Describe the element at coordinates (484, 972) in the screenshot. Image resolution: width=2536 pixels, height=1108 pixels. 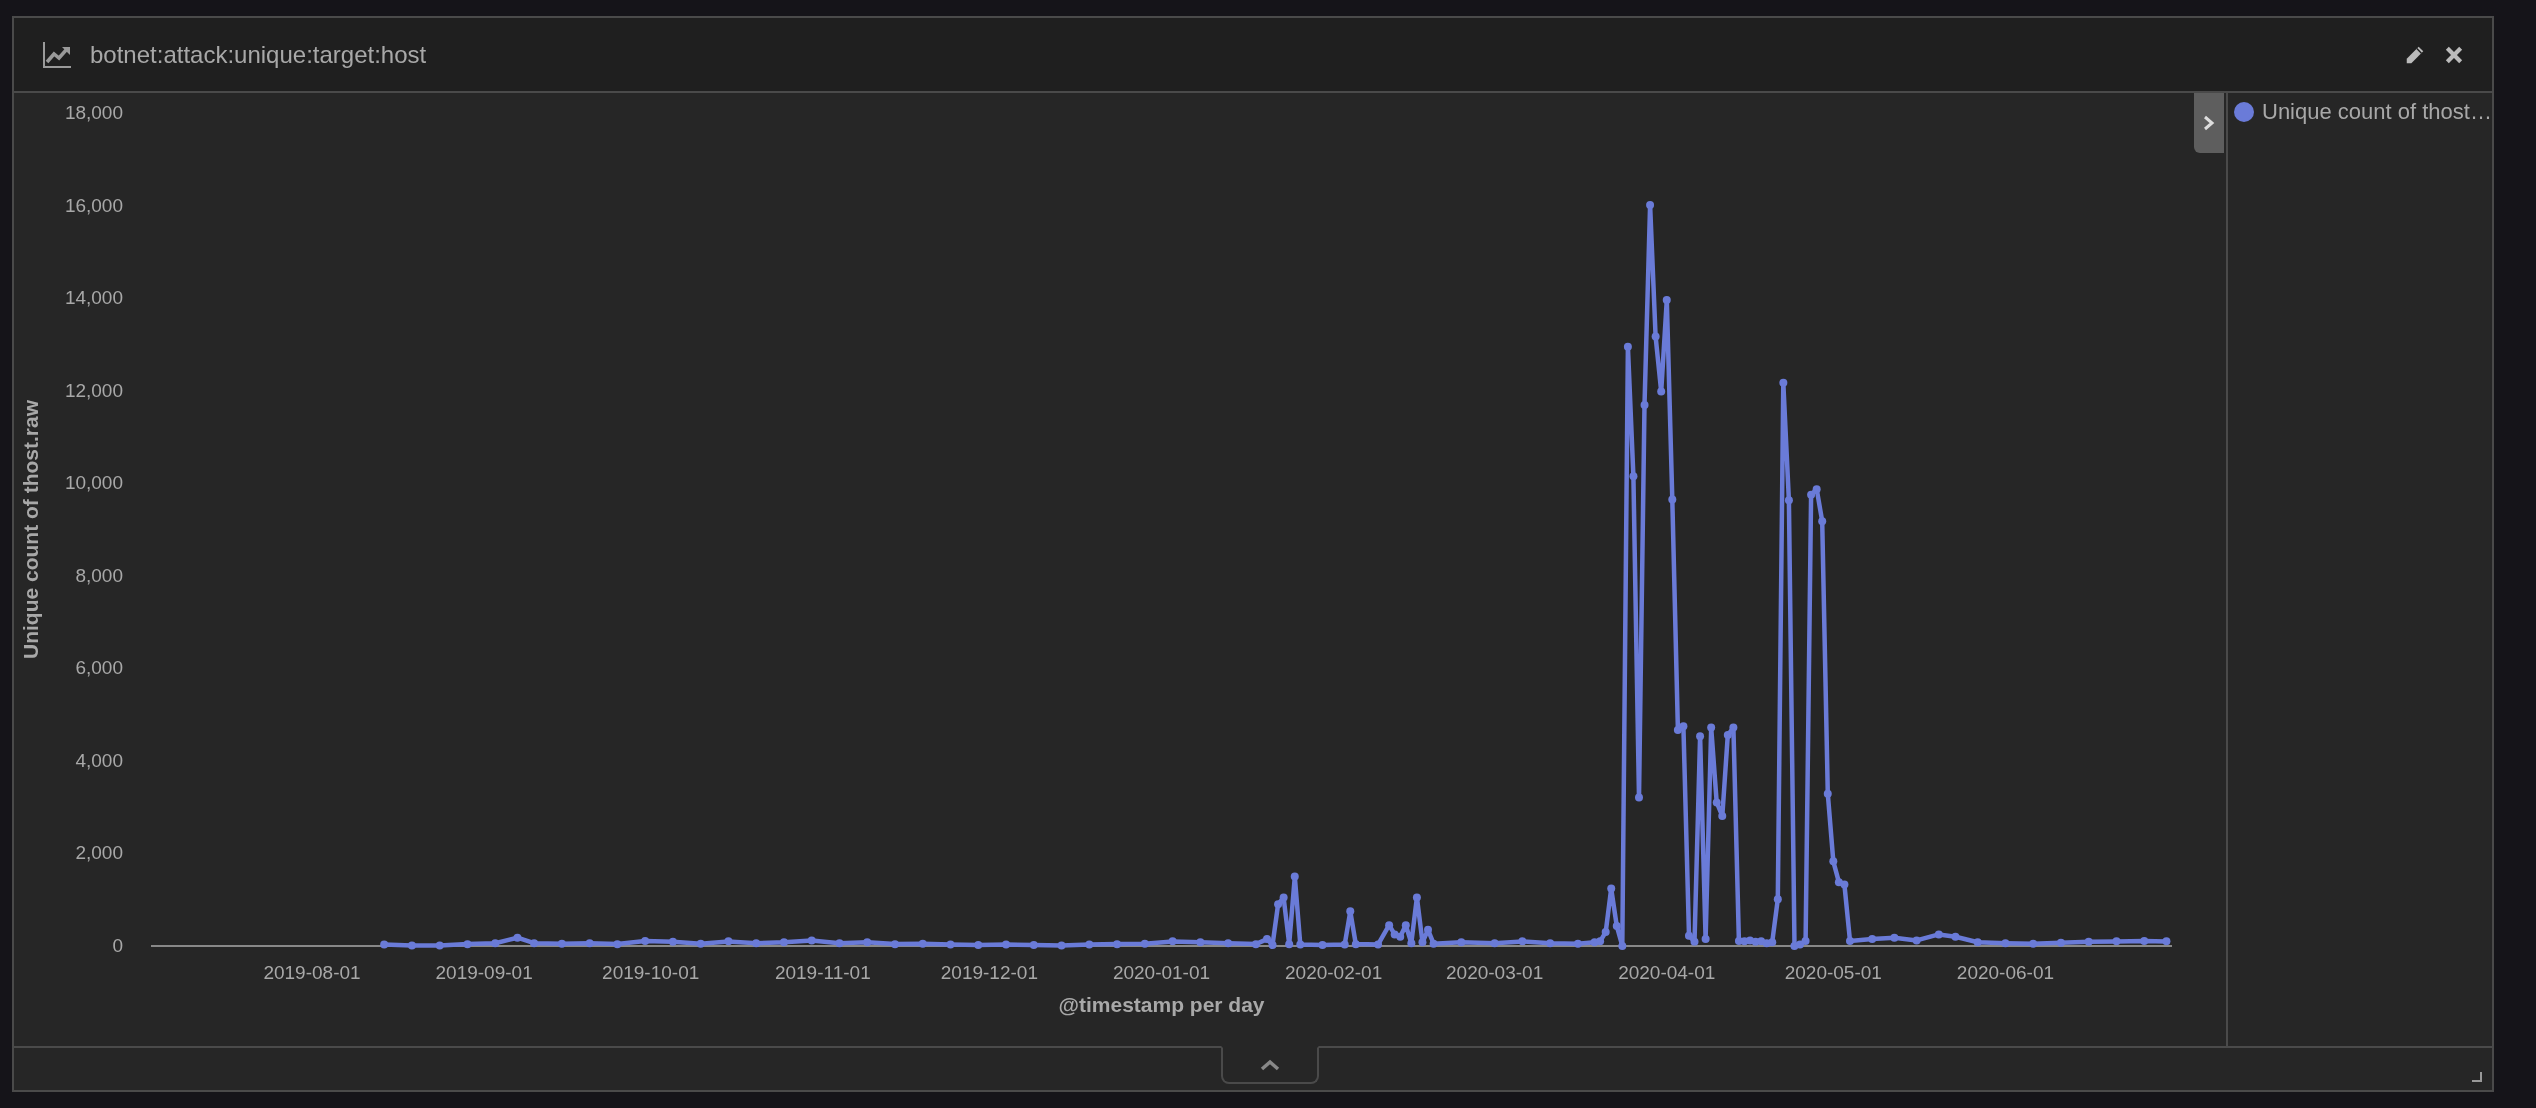
I see `x-tick-label: 2019-09-01` at that location.